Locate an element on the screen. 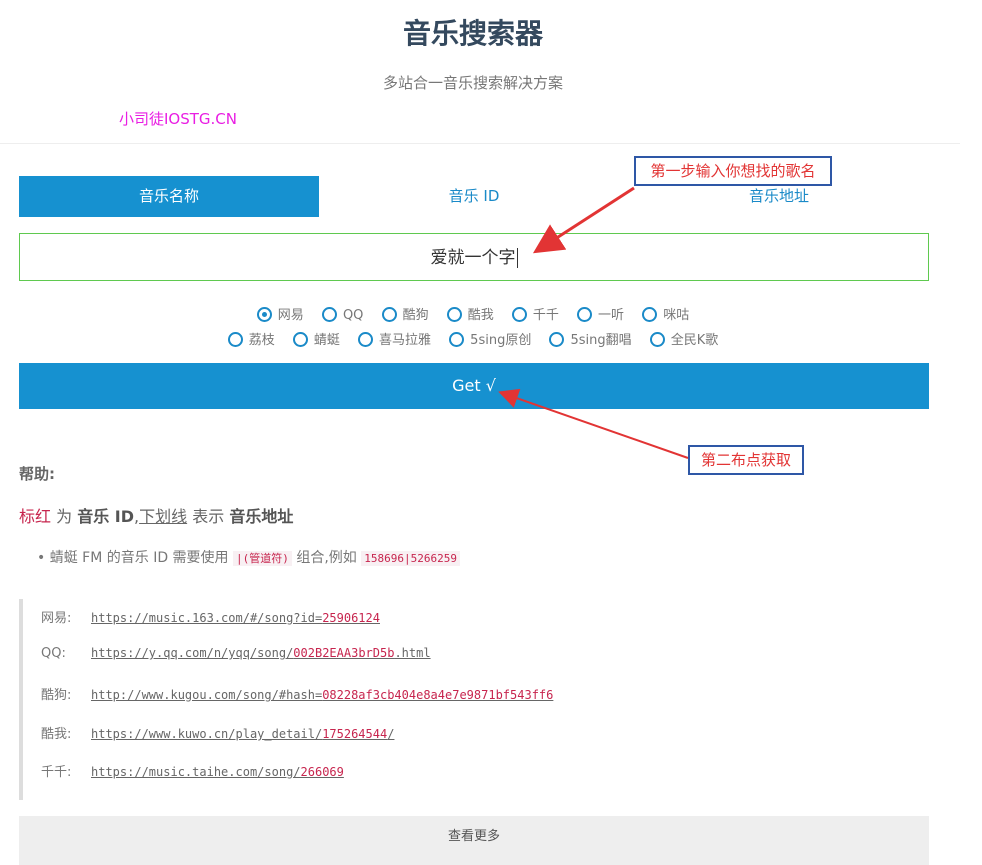 Image resolution: width=982 pixels, height=865 pixels. annotation-arrows is located at coordinates (593, 322).